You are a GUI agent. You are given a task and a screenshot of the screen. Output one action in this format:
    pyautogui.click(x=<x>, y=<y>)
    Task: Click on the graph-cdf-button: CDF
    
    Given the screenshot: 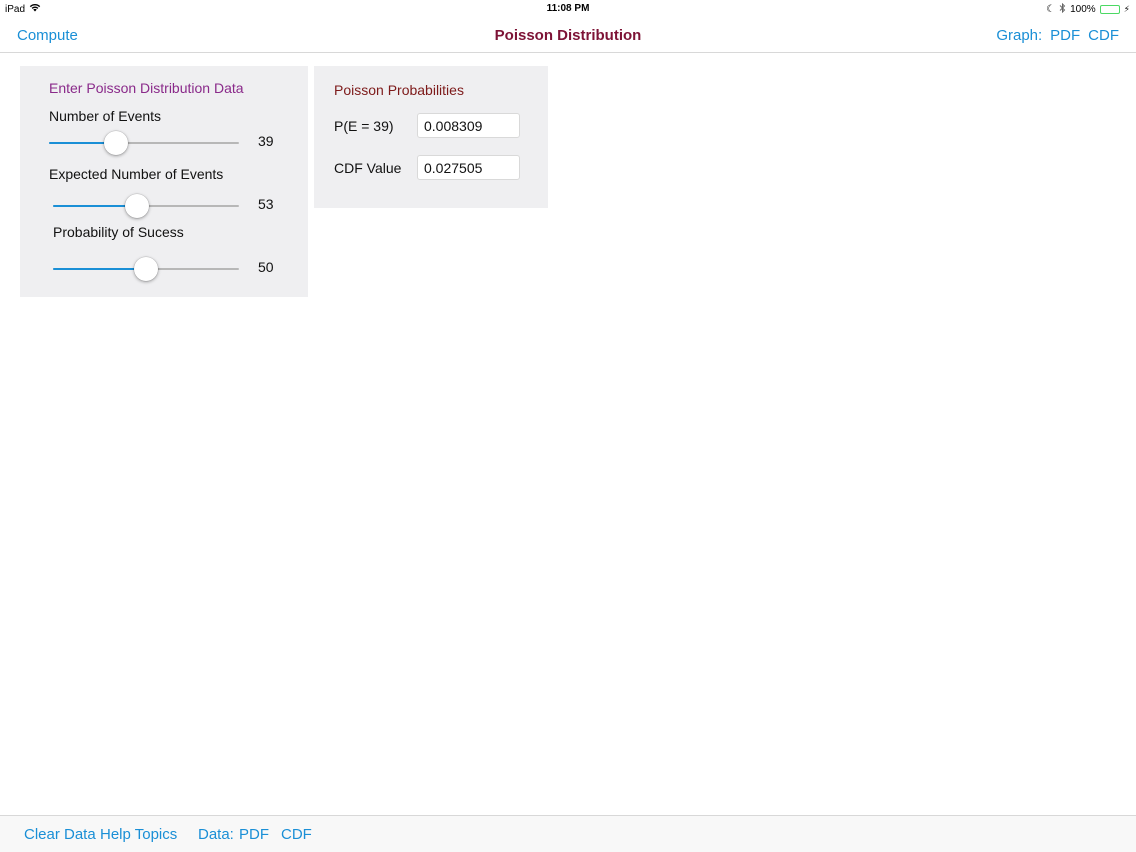 What is the action you would take?
    pyautogui.click(x=1103, y=35)
    